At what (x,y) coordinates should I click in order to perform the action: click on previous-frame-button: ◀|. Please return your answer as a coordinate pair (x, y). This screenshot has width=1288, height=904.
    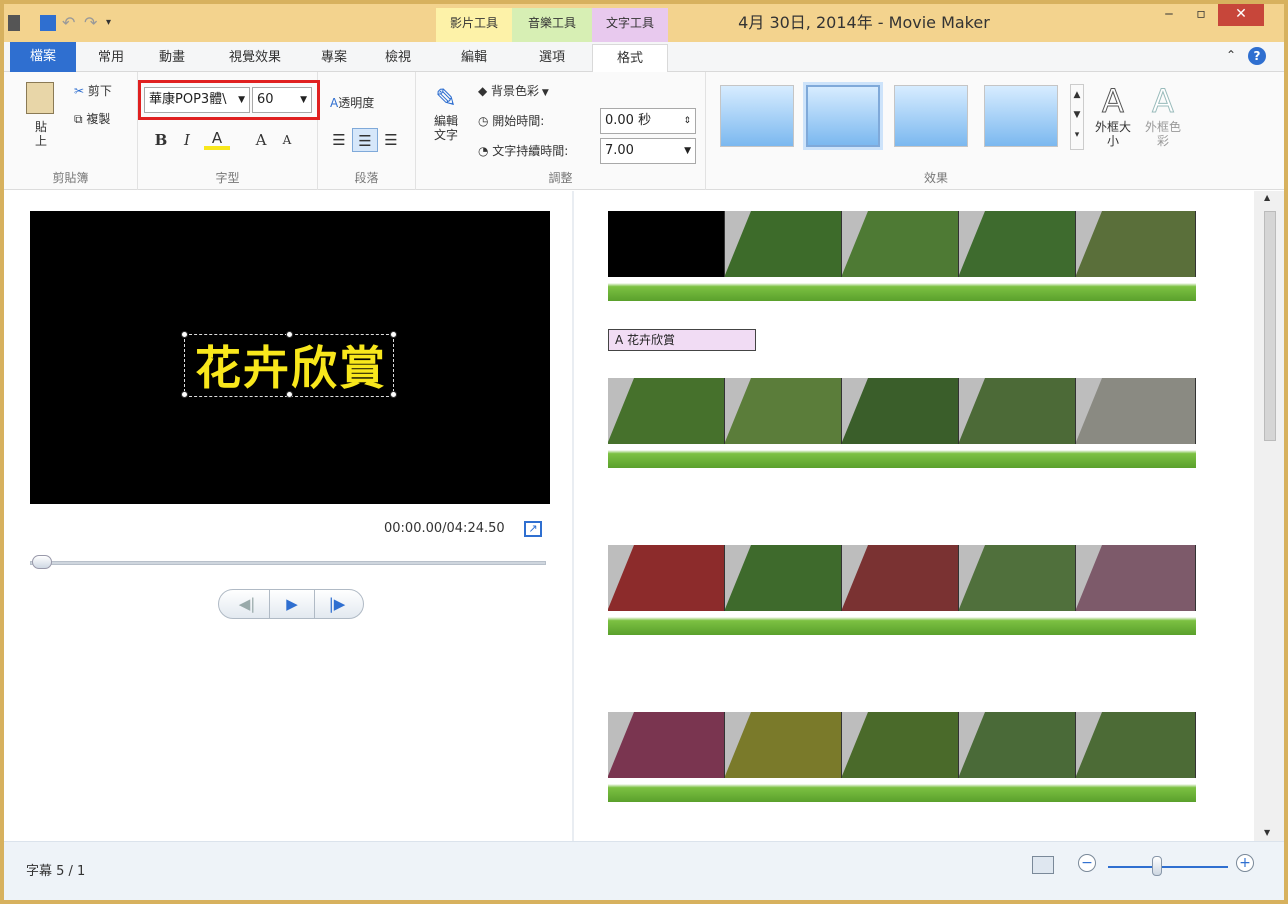
    Looking at the image, I should click on (247, 604).